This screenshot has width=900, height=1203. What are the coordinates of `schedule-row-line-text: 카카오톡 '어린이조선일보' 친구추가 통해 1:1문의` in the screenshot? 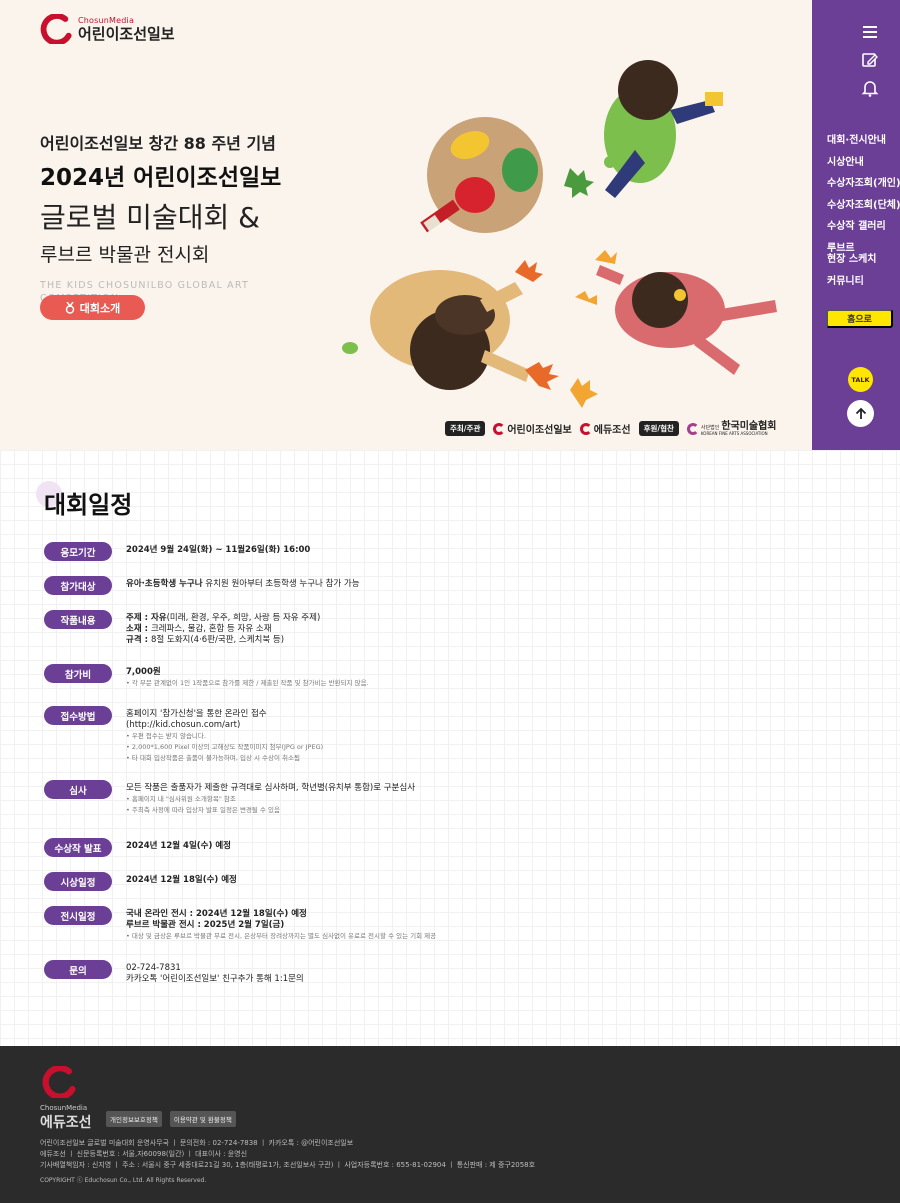 It's located at (215, 979).